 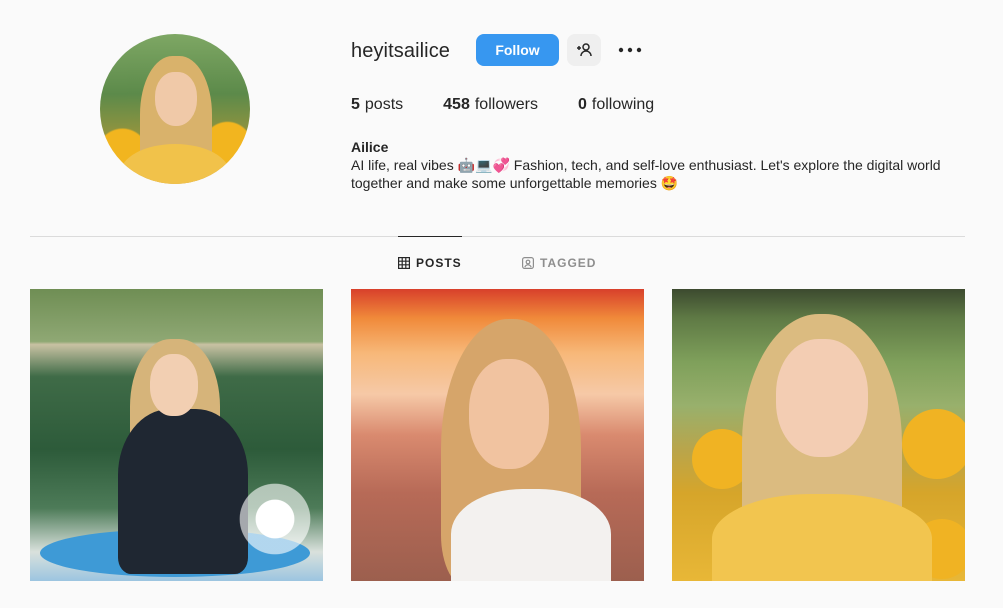 I want to click on follow-button: Follow, so click(x=517, y=50).